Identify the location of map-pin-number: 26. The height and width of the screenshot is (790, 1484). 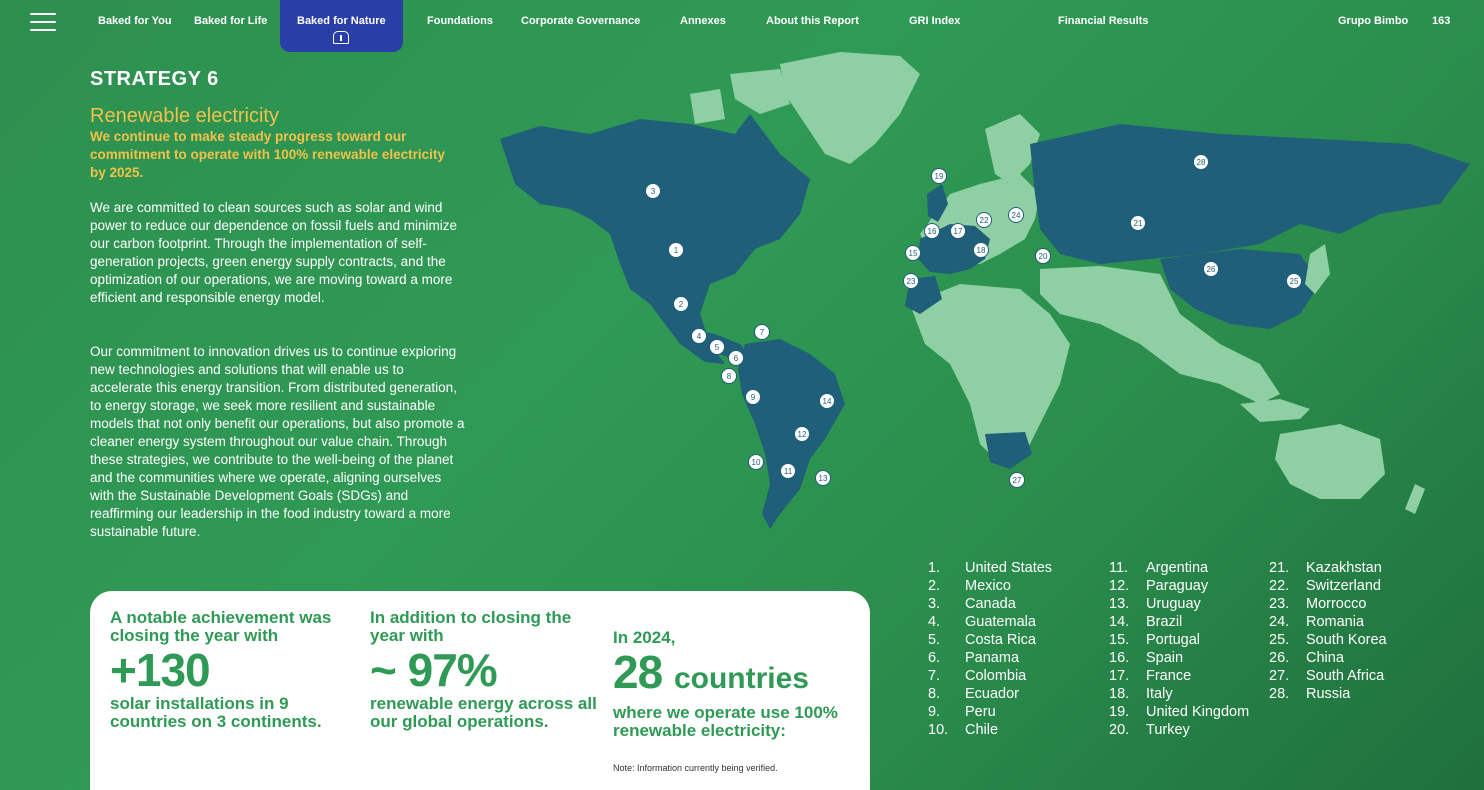
(1211, 269).